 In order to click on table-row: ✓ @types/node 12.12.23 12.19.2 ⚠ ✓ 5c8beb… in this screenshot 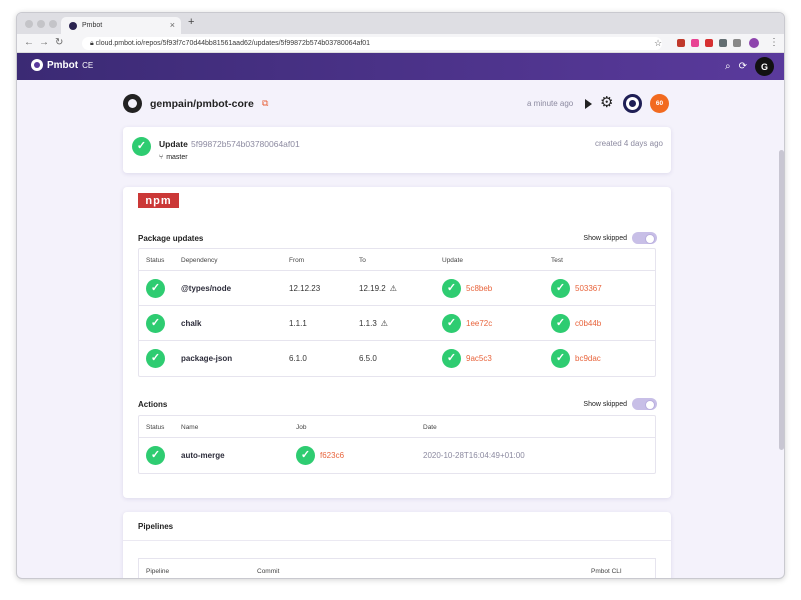, I will do `click(397, 288)`.